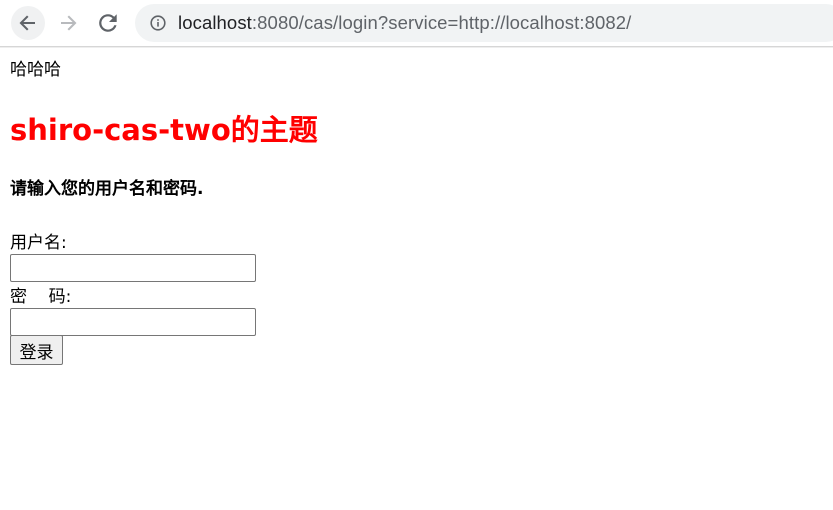 This screenshot has width=833, height=510. Describe the element at coordinates (107, 189) in the screenshot. I see `login-instruction: 请输入您的用户名和密码.` at that location.